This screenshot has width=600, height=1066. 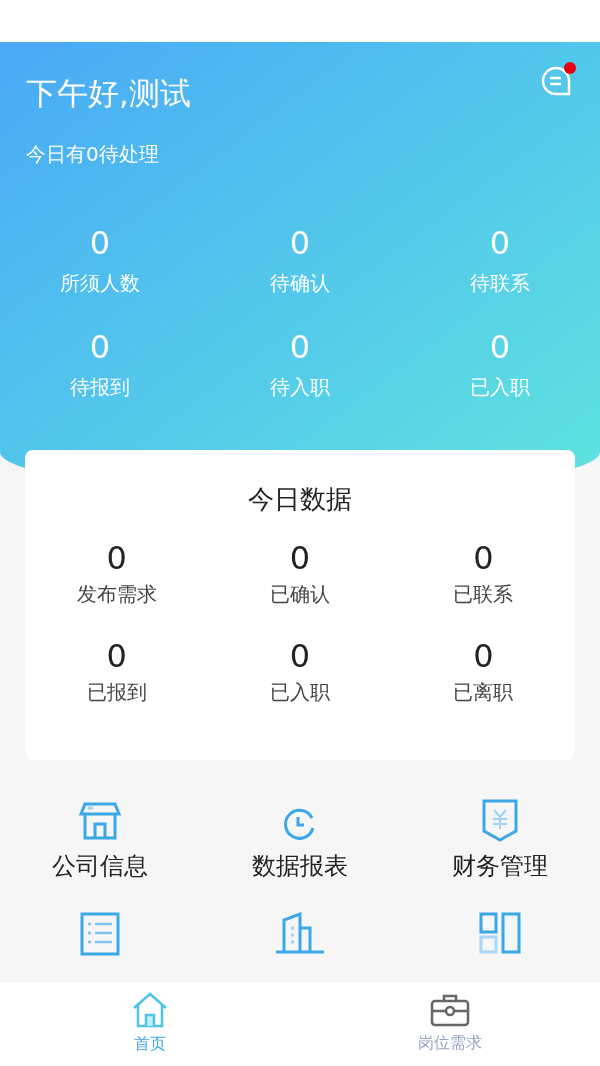 What do you see at coordinates (500, 933) in the screenshot?
I see `layout-icon` at bounding box center [500, 933].